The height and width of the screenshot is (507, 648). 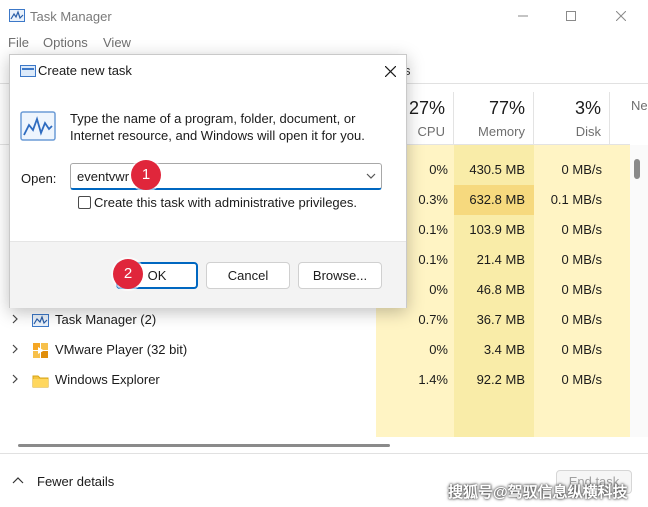 I want to click on process-name: Task Manager (2), so click(x=106, y=319).